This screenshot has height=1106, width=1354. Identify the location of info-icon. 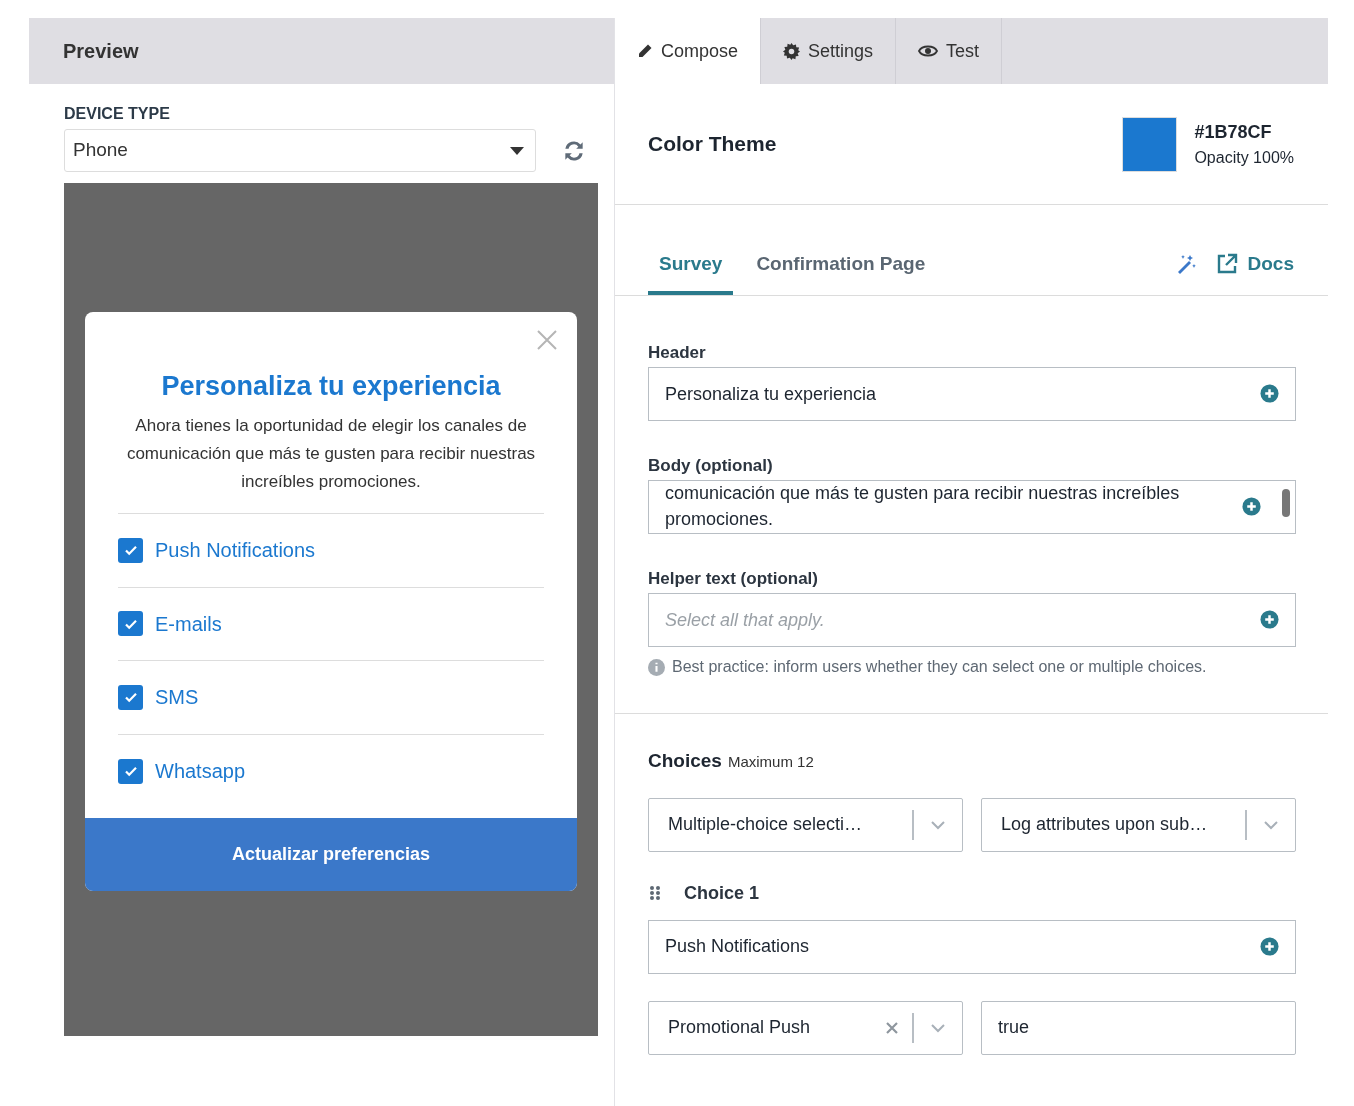
(656, 667).